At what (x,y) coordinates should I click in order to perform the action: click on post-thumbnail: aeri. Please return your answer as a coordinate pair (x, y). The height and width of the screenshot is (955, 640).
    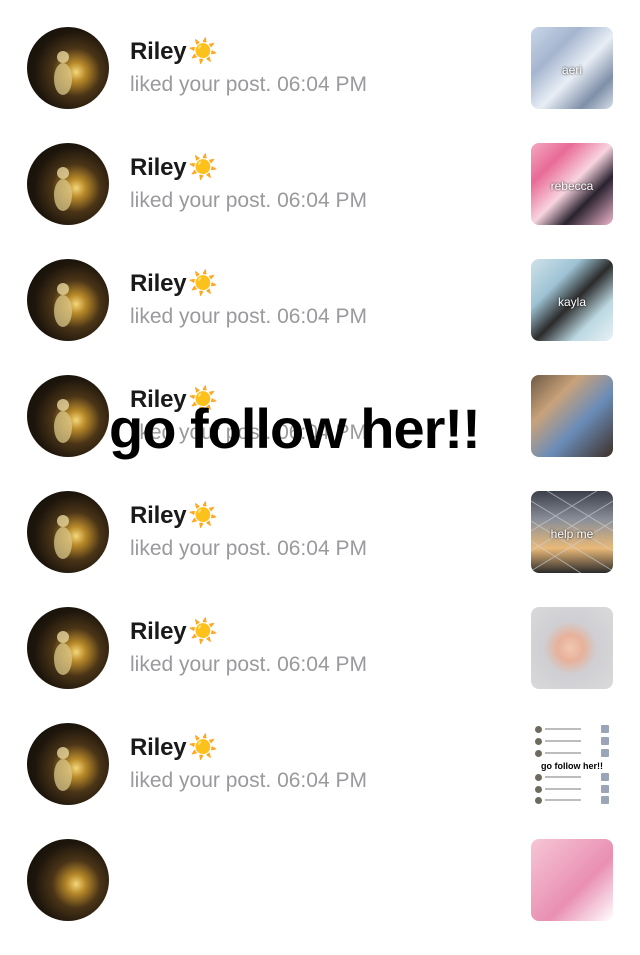
    Looking at the image, I should click on (572, 68).